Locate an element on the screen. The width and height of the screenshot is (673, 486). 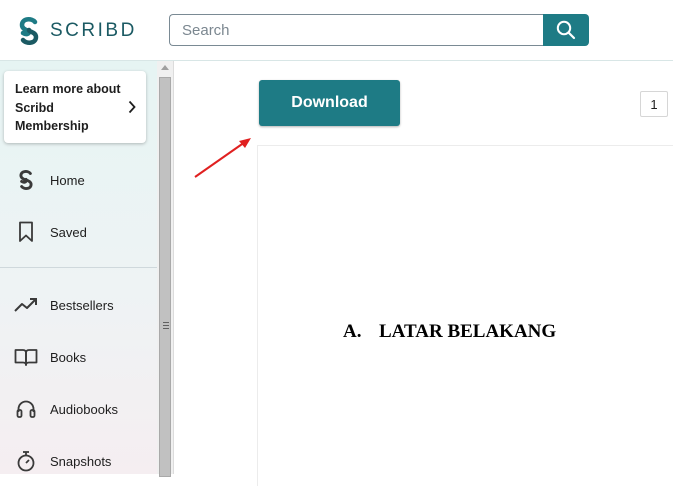
search-button is located at coordinates (566, 30).